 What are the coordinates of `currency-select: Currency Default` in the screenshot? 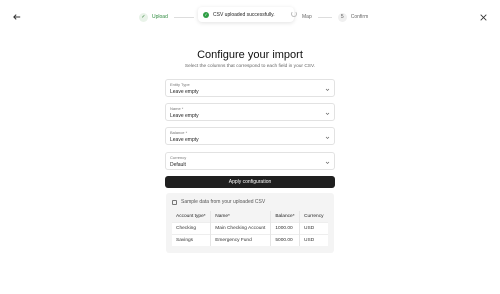 It's located at (250, 161).